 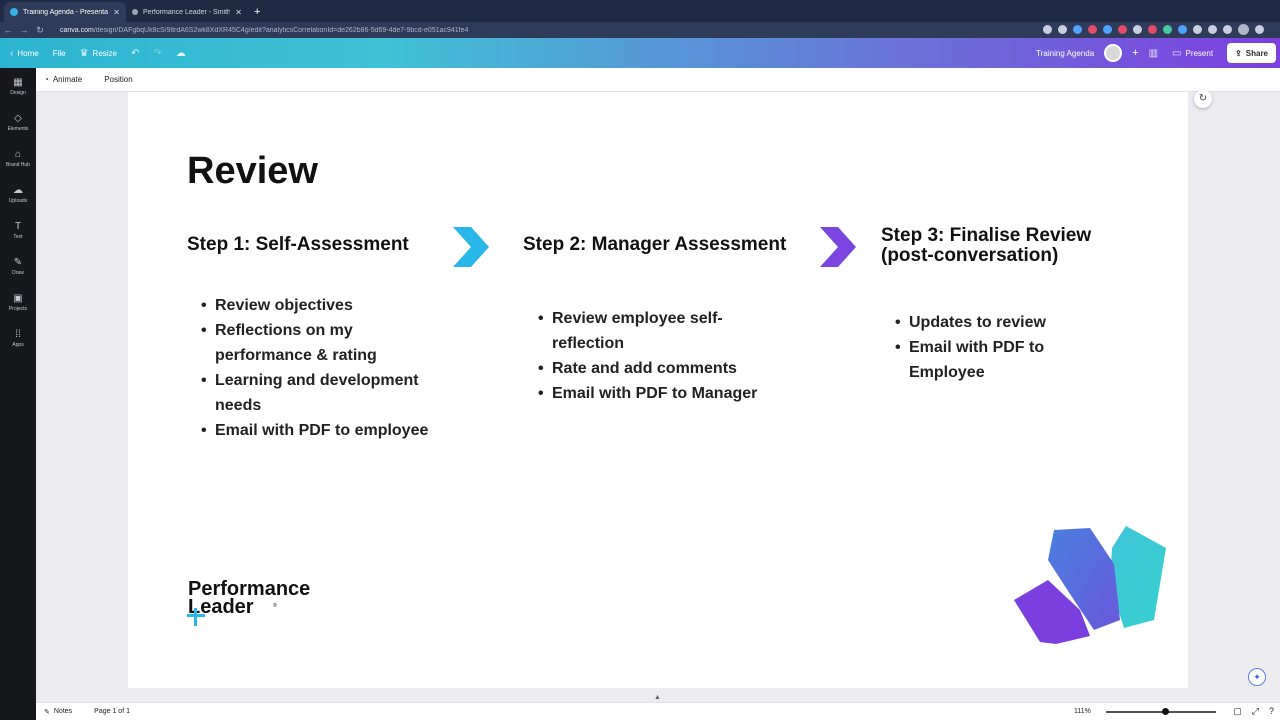 I want to click on redo-button: ↷, so click(x=157, y=53).